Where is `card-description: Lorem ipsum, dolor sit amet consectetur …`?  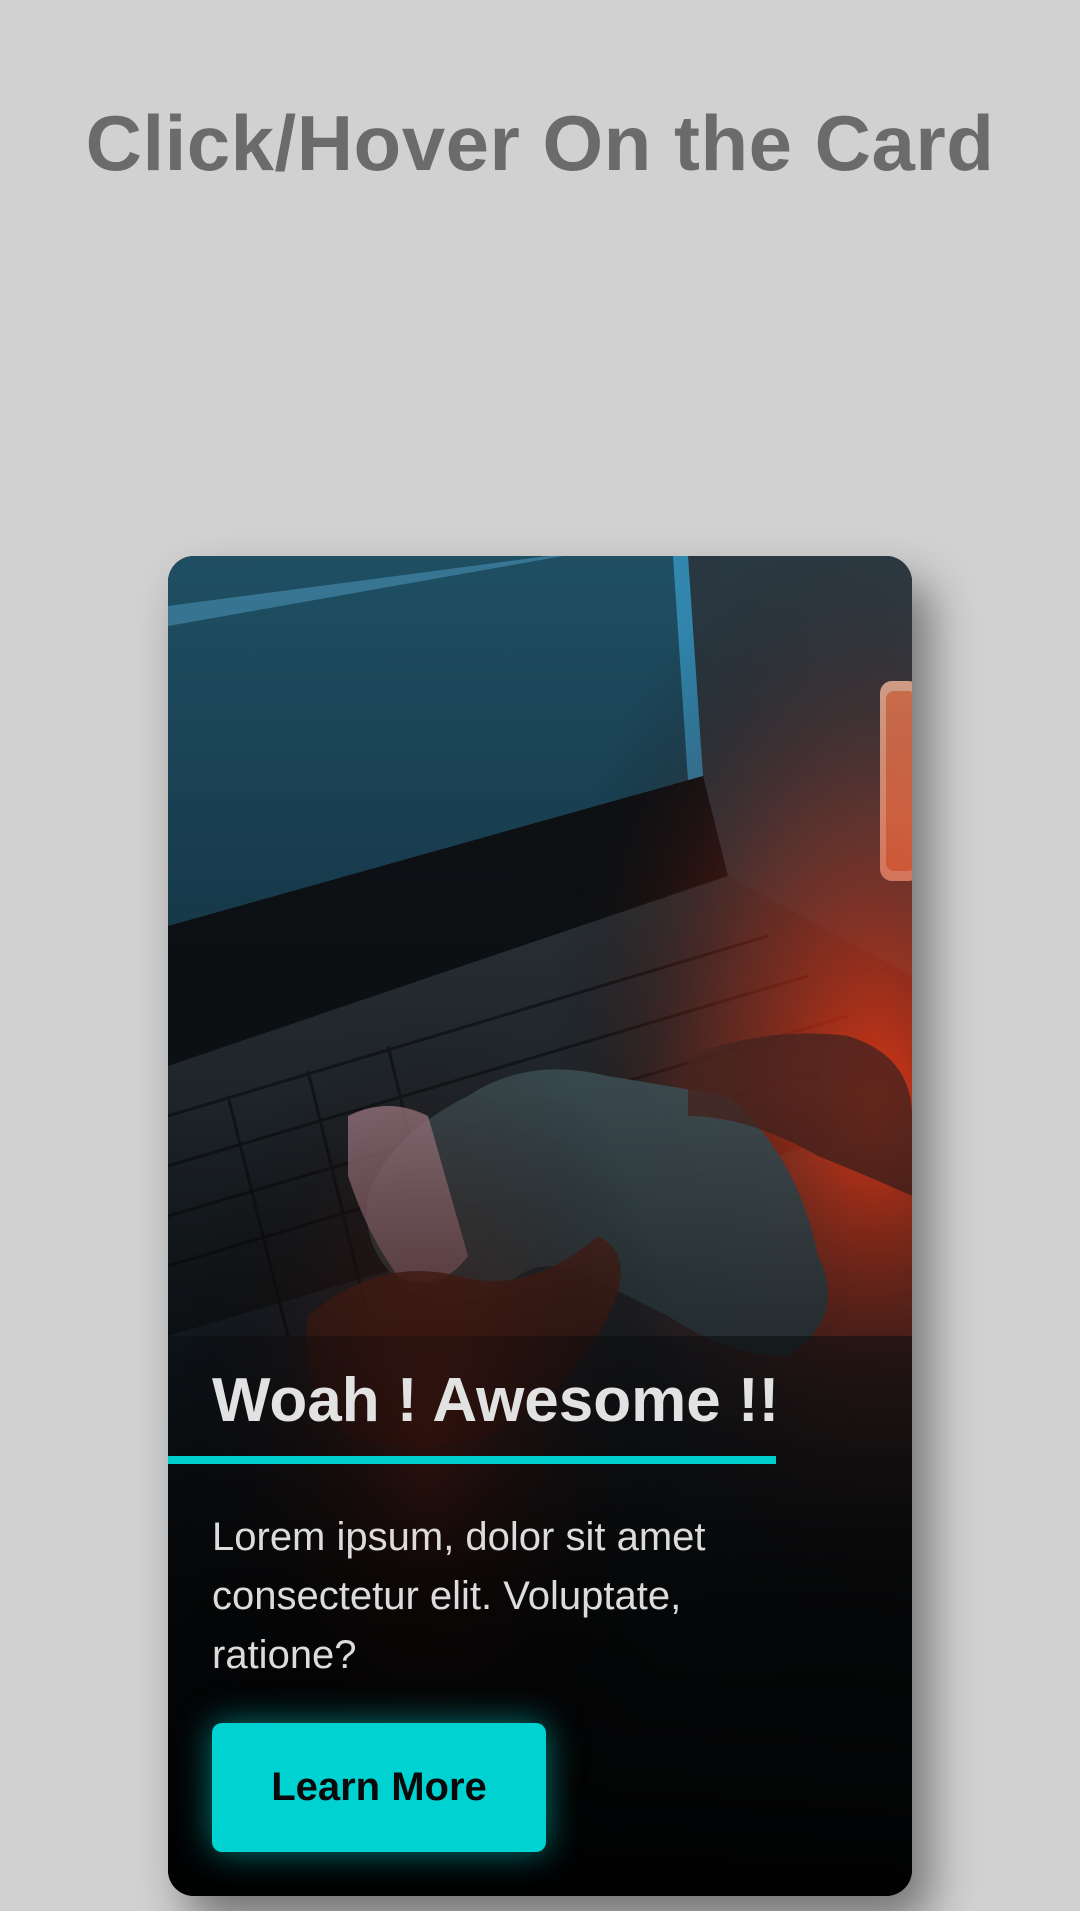 card-description: Lorem ipsum, dolor sit amet consectetur … is located at coordinates (459, 1596).